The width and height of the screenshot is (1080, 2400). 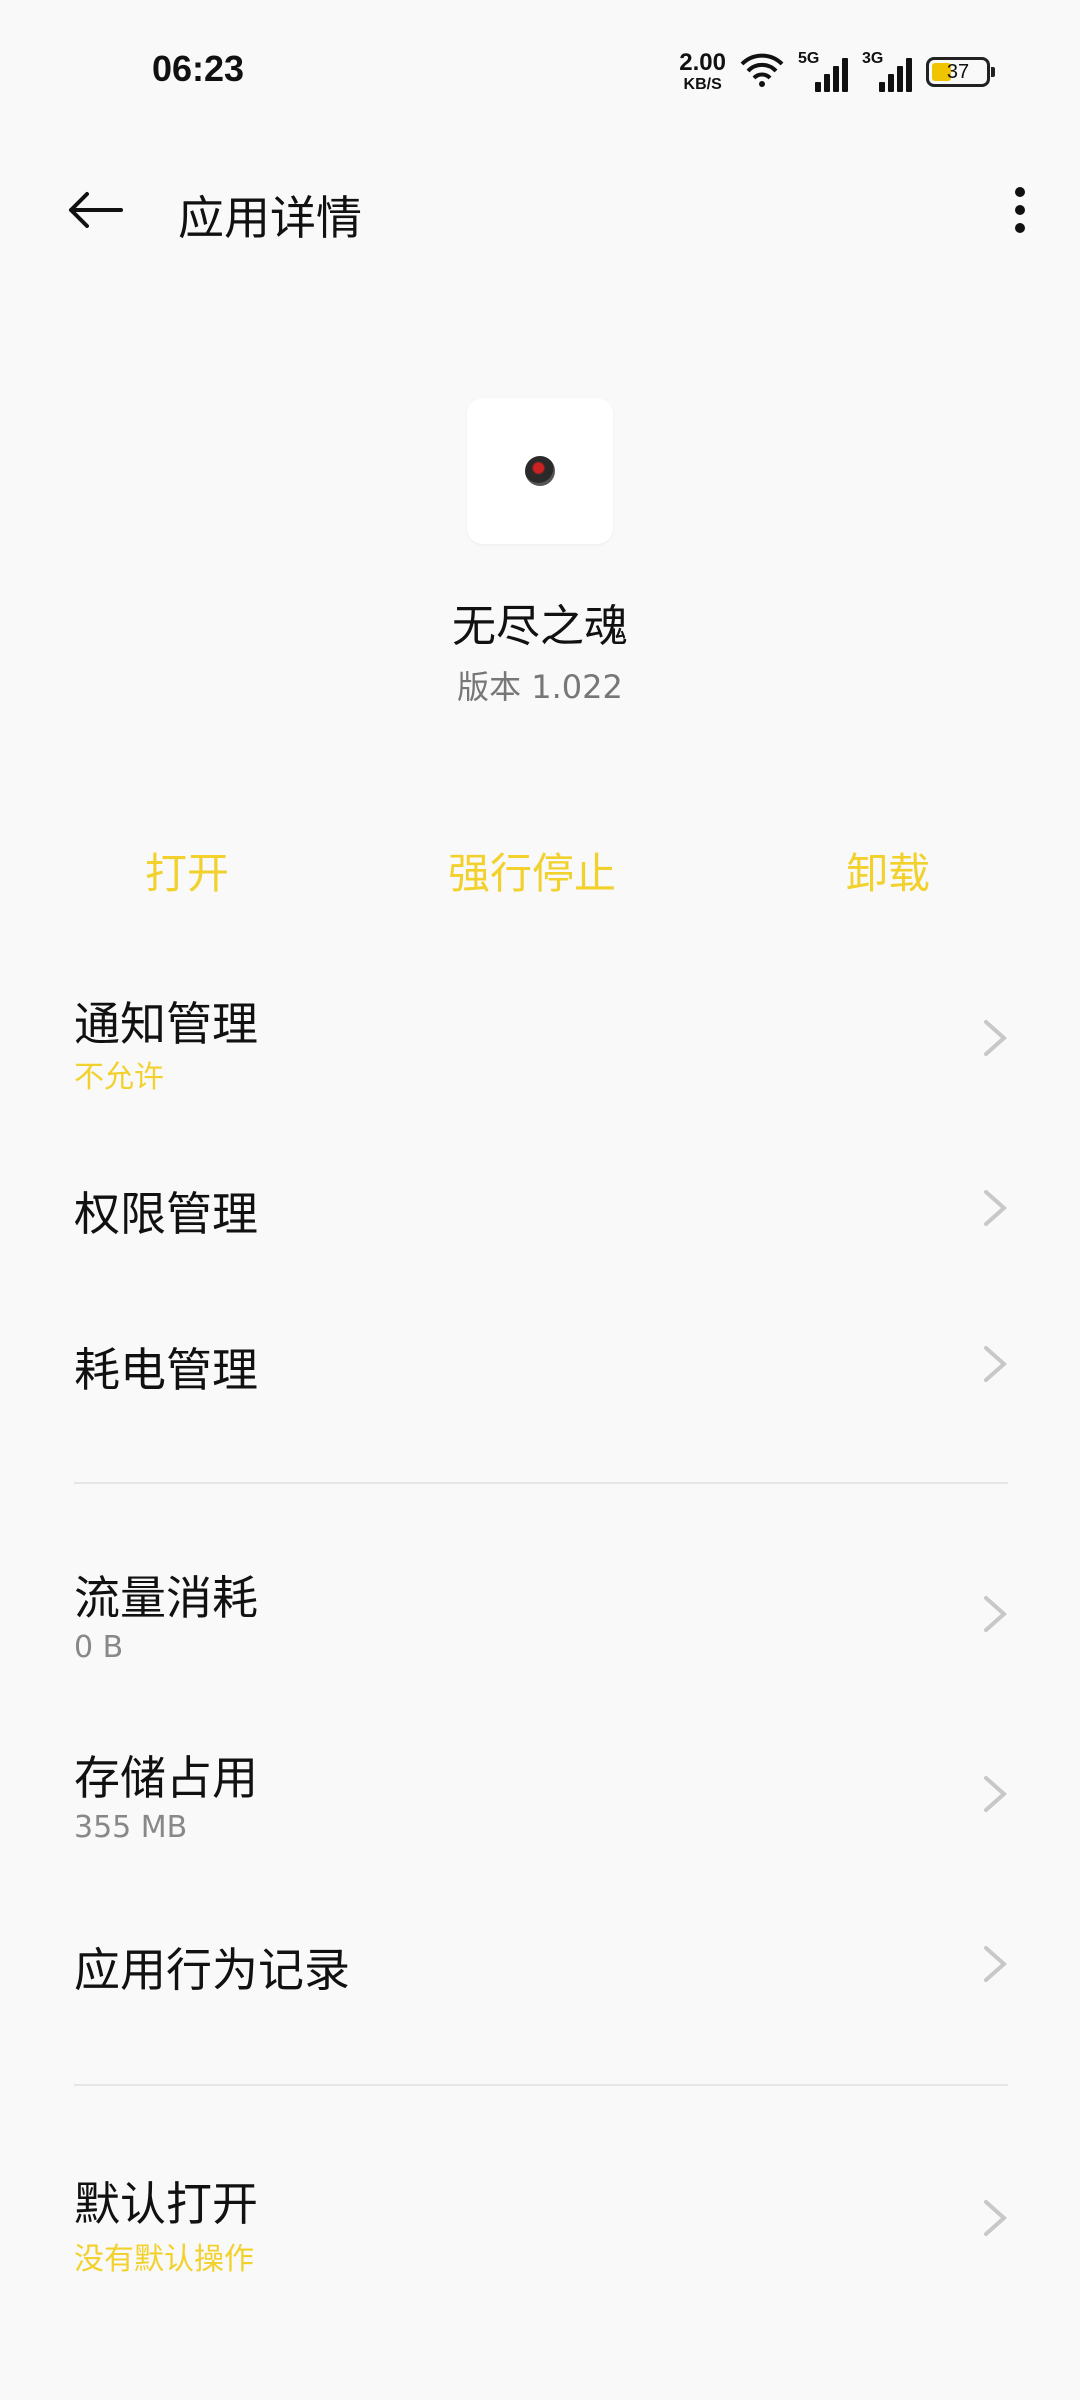 What do you see at coordinates (888, 870) in the screenshot?
I see `uninstall-button: 卸载` at bounding box center [888, 870].